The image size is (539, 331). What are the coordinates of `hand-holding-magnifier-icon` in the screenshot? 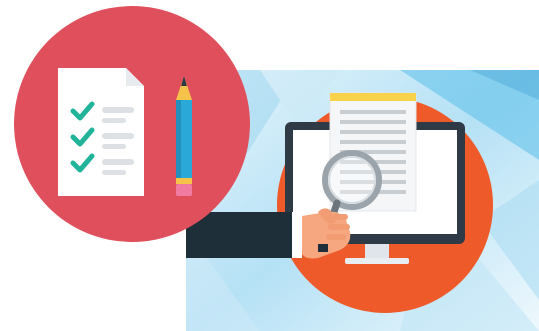 It's located at (268, 233).